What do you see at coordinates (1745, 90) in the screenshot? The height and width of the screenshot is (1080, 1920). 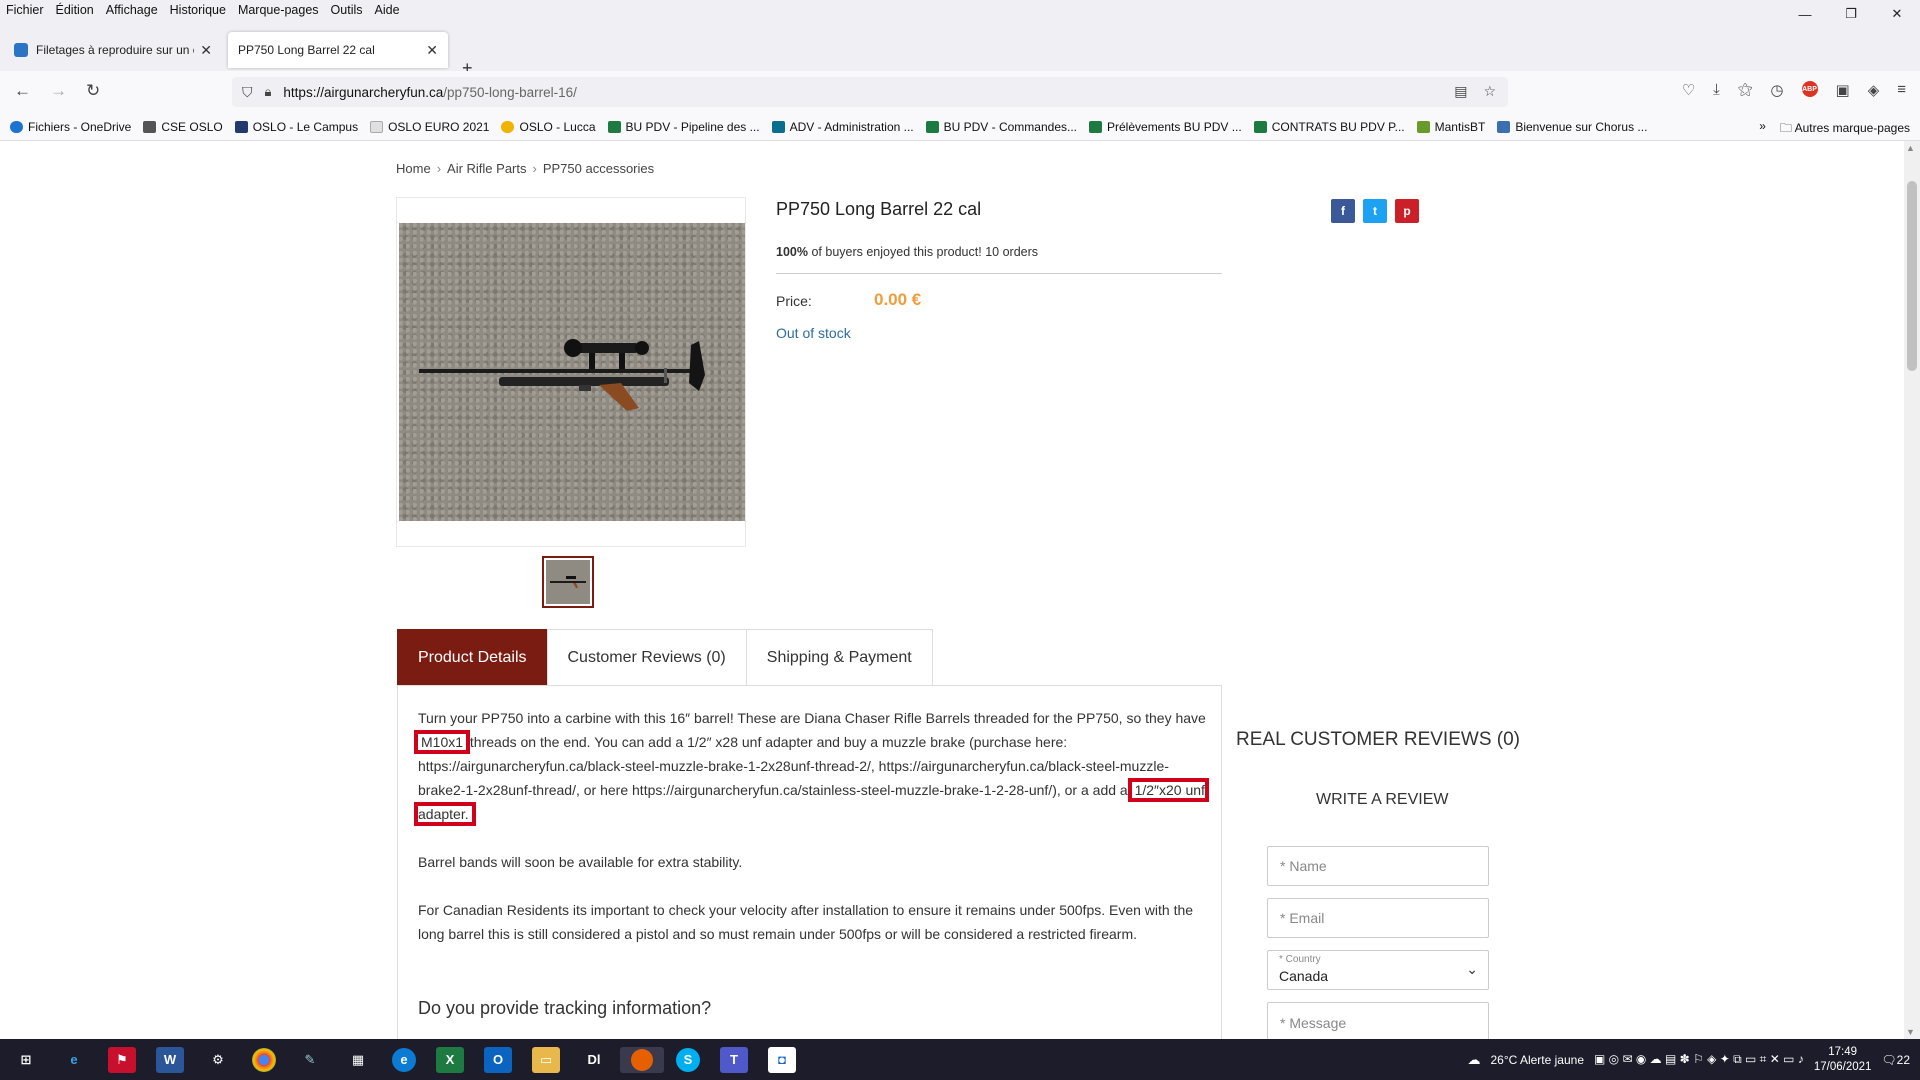 I see `extensions-icon: ⚝` at bounding box center [1745, 90].